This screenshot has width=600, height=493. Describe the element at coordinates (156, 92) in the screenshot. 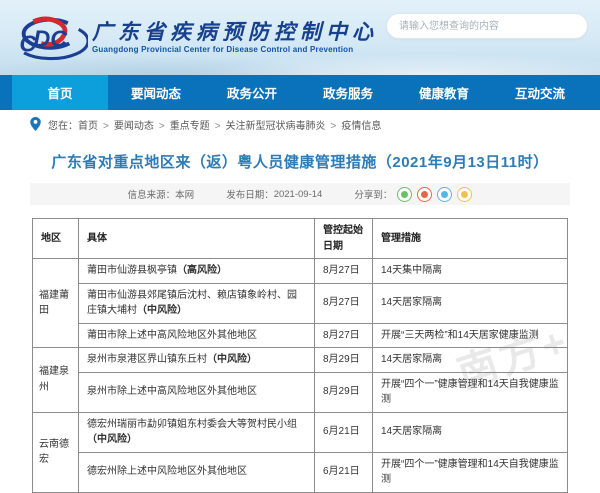

I see `nav-item-news: 要闻动态` at that location.